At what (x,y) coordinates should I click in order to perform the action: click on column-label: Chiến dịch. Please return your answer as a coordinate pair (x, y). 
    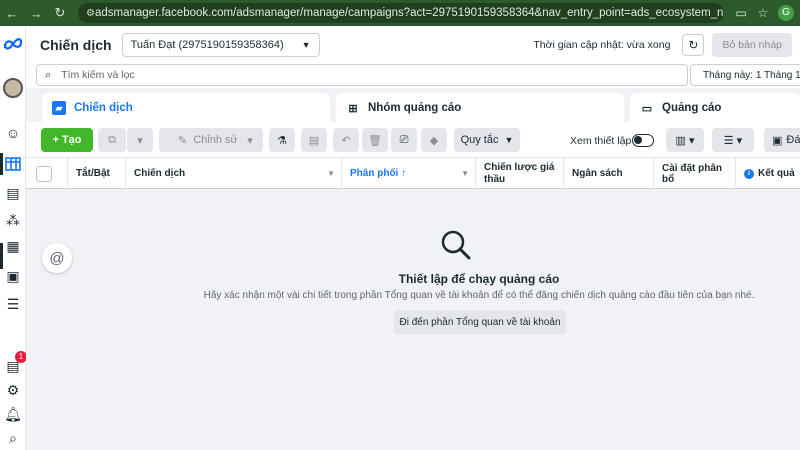
    Looking at the image, I should click on (160, 173).